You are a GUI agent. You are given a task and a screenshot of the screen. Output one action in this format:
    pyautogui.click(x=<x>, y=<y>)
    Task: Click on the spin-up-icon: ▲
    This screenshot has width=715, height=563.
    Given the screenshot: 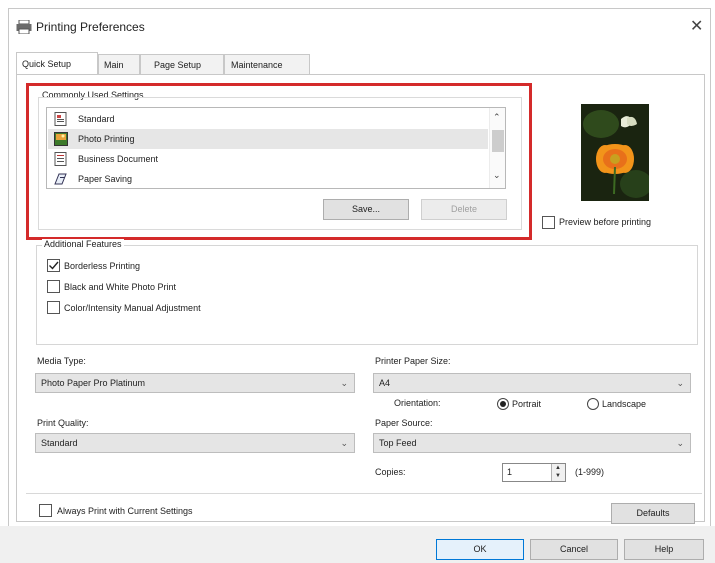 What is the action you would take?
    pyautogui.click(x=558, y=468)
    